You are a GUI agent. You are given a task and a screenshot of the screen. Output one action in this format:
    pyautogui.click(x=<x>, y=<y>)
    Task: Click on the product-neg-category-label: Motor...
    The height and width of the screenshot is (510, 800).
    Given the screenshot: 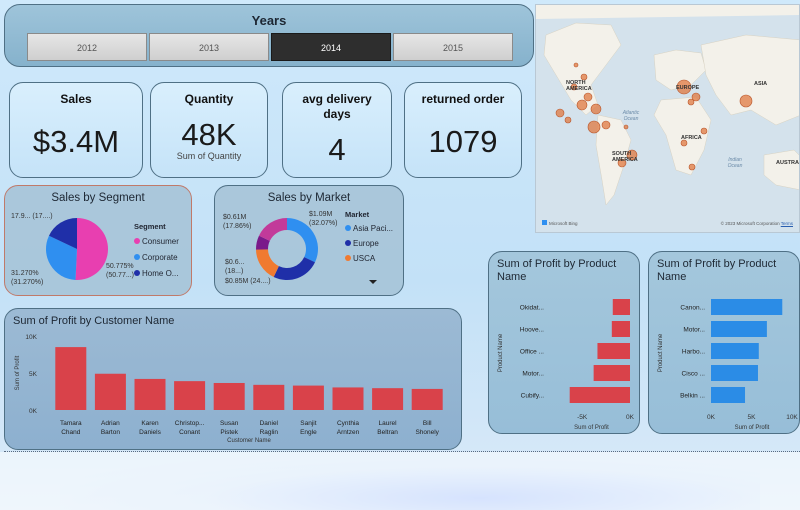 What is the action you would take?
    pyautogui.click(x=533, y=374)
    